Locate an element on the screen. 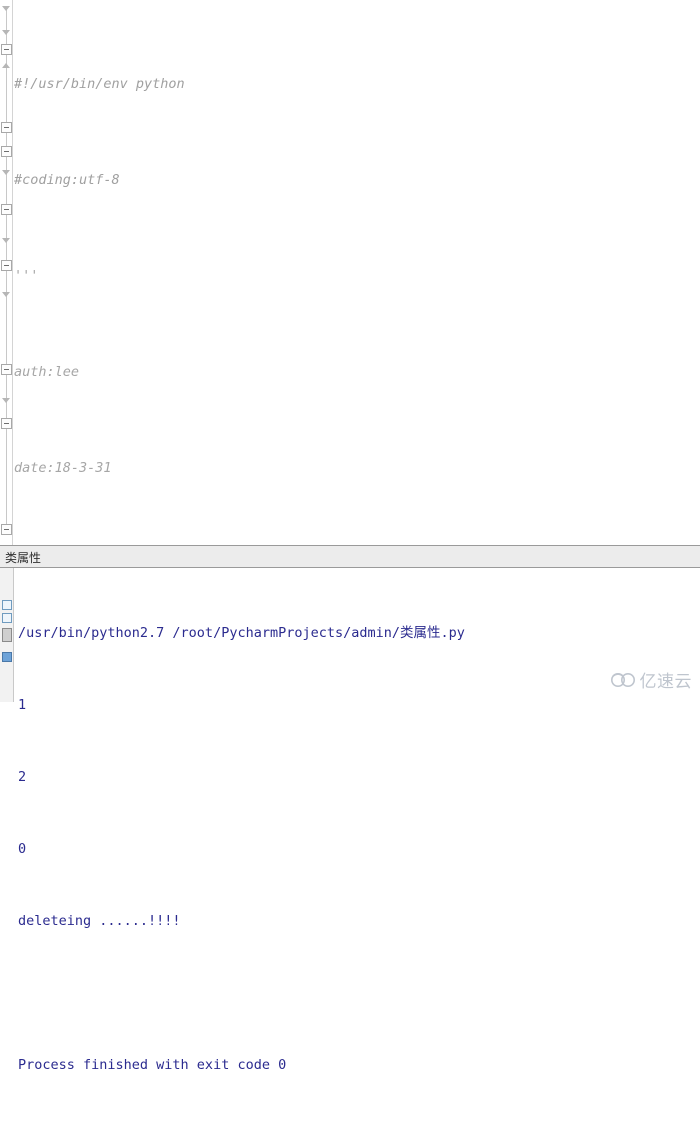  run-tool-window-tab-bar: 类属性 is located at coordinates (350, 556).